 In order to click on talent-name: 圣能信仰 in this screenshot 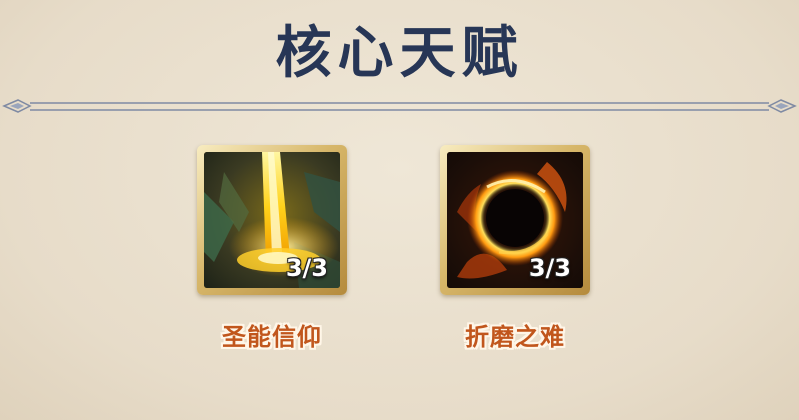, I will do `click(272, 337)`.